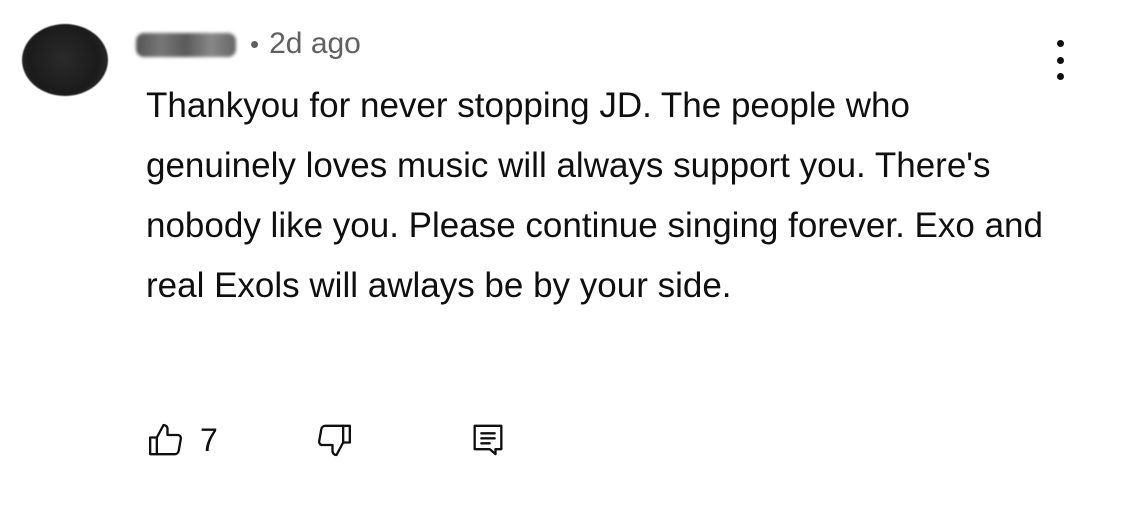  I want to click on thumbs-down-icon, so click(334, 440).